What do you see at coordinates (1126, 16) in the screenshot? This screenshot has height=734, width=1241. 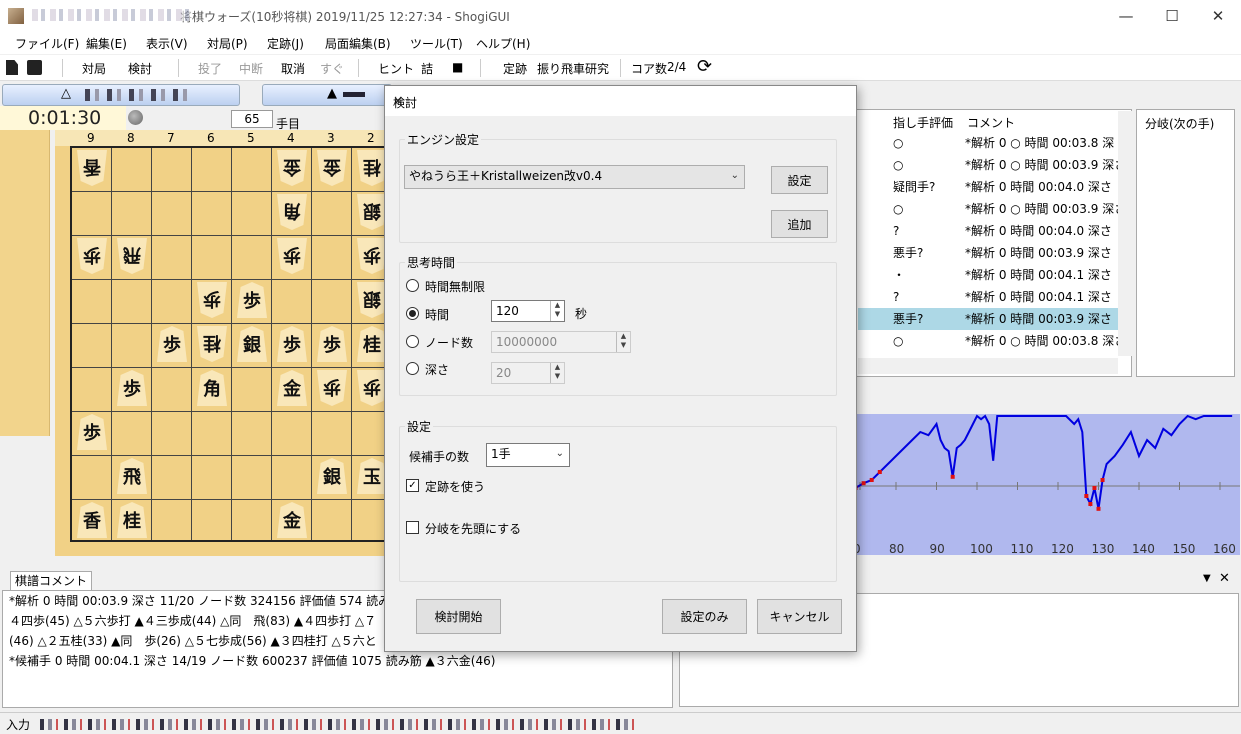 I see `minimize-button: —` at bounding box center [1126, 16].